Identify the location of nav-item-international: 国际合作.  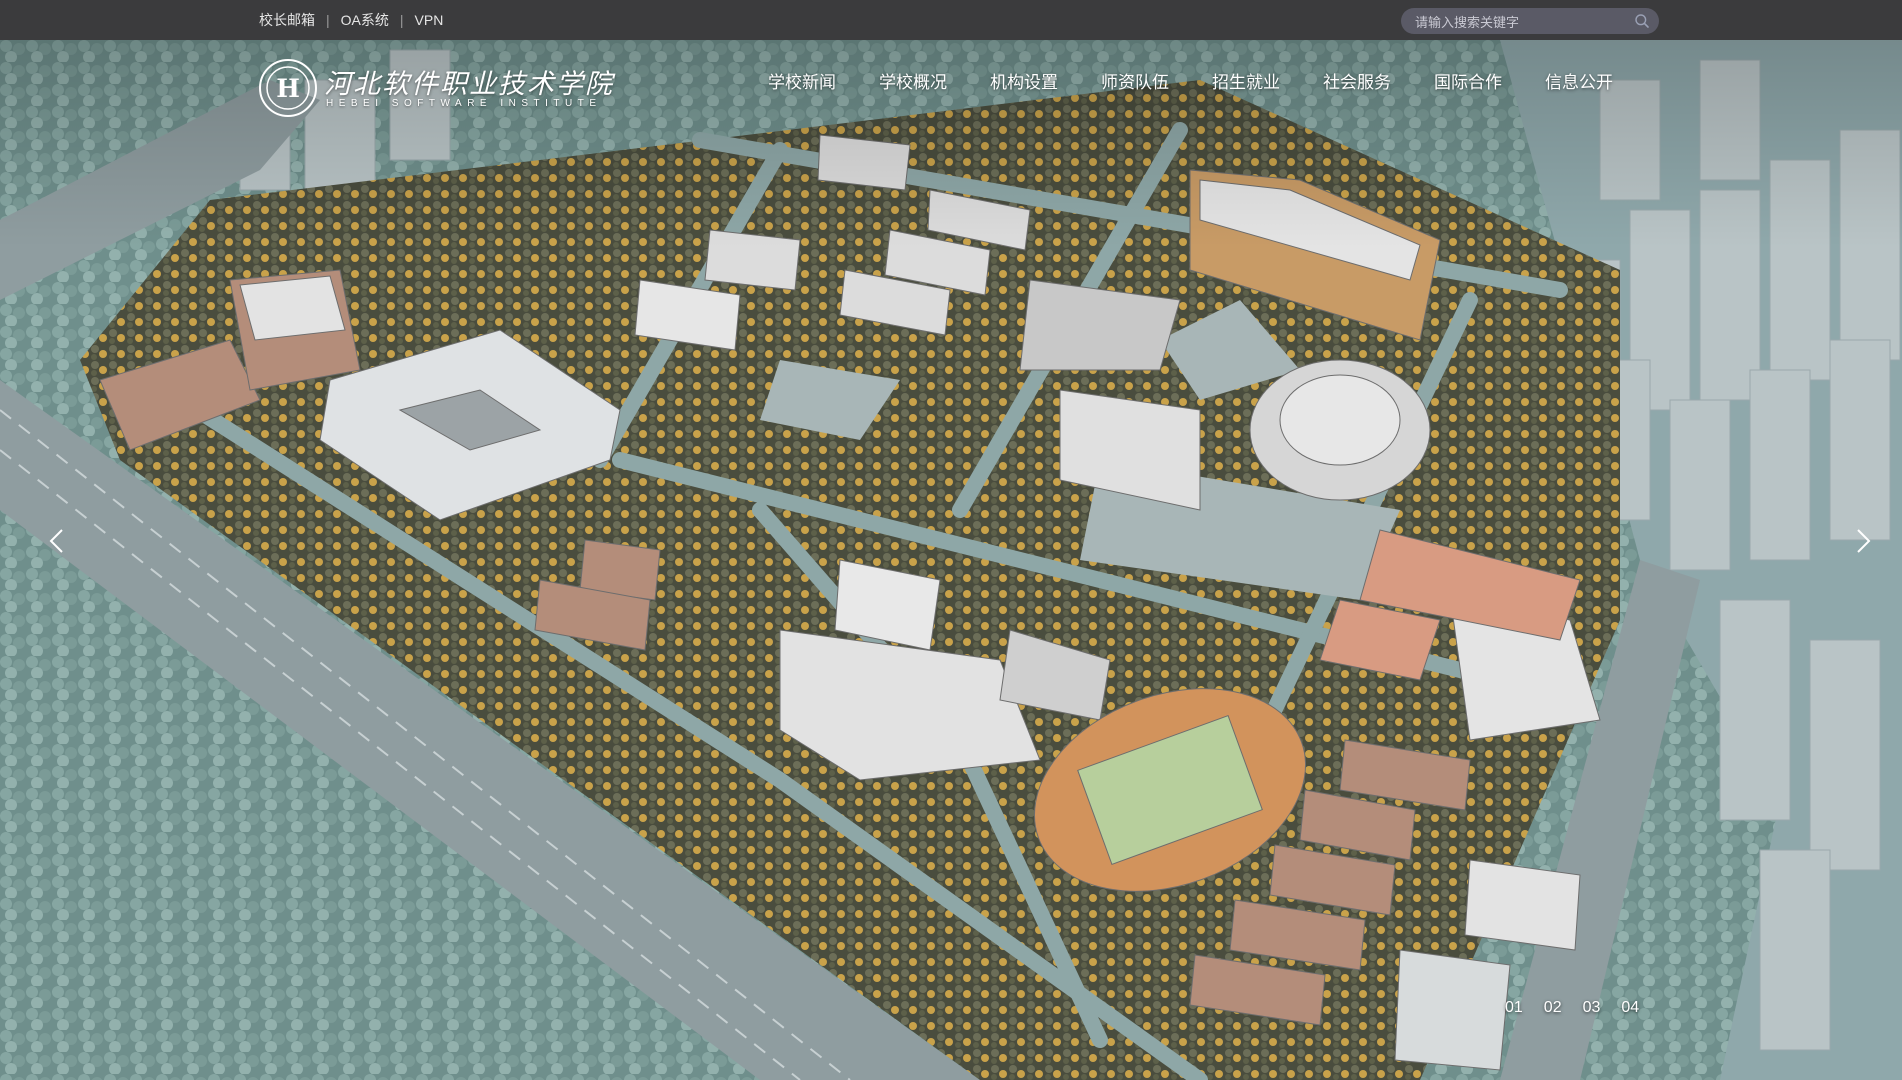
(1468, 81).